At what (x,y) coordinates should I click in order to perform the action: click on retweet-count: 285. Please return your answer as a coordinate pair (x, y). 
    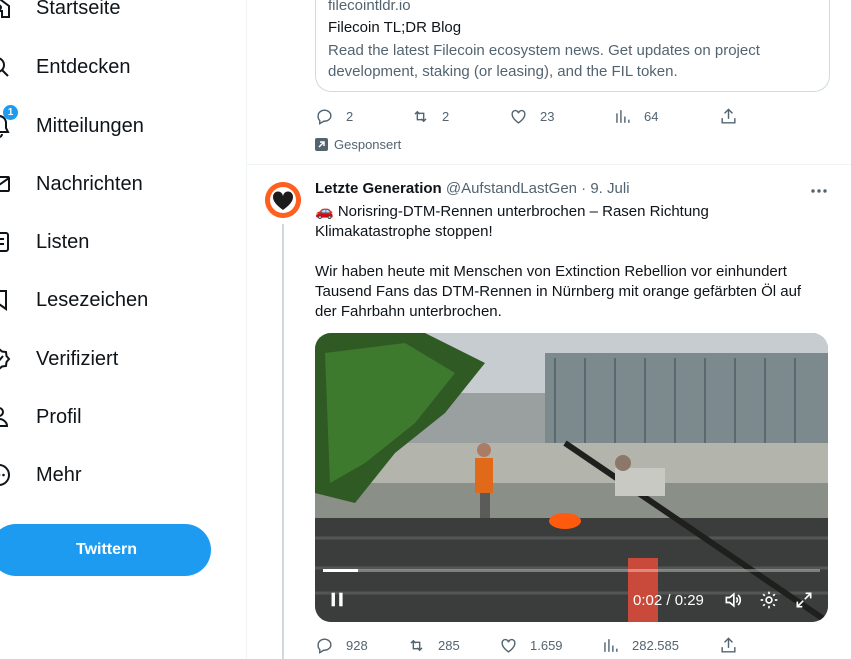
    Looking at the image, I should click on (449, 645).